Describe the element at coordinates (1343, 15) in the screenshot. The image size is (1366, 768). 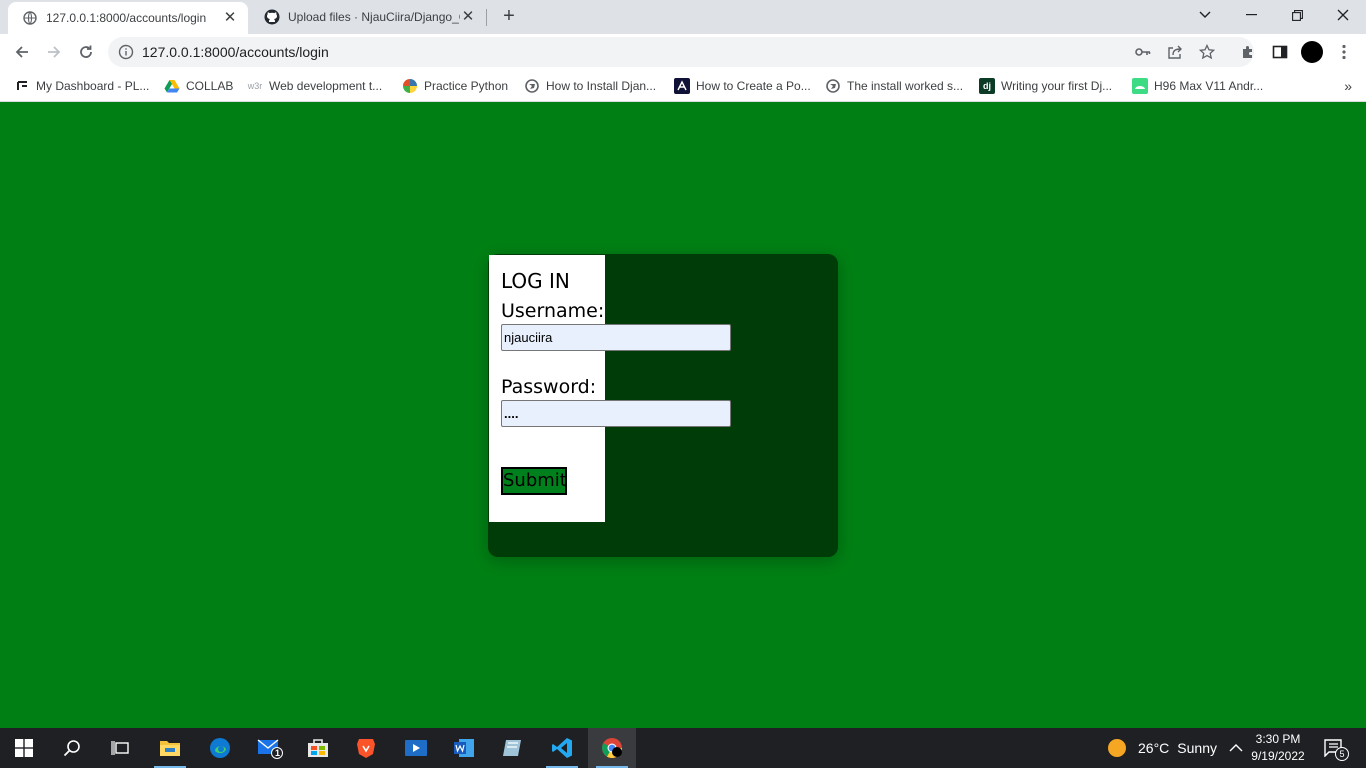
I see `close-window-button` at that location.